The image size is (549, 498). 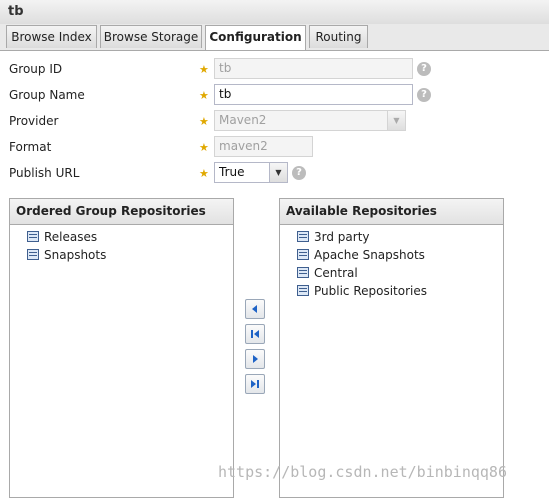 I want to click on arrow-left-icon, so click(x=254, y=309).